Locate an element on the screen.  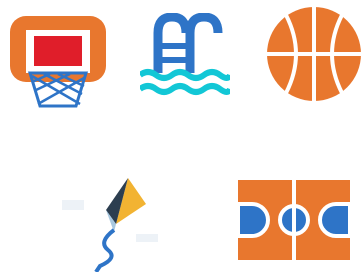
swimming-pool-icon is located at coordinates (185, 55).